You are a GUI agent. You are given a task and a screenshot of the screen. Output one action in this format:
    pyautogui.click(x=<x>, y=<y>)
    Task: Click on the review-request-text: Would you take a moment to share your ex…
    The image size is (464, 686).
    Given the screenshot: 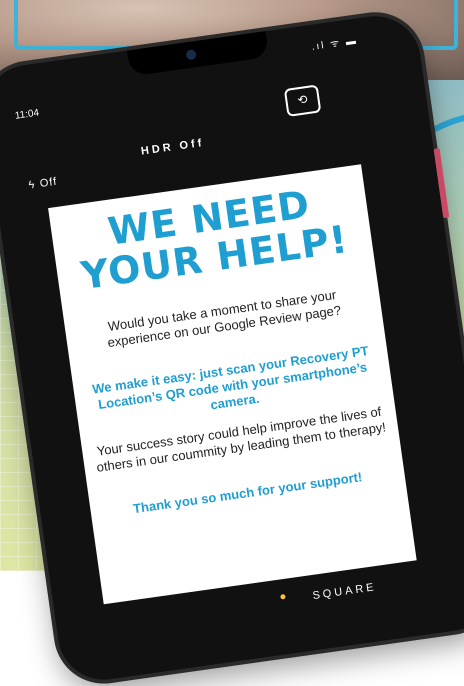 What is the action you would take?
    pyautogui.click(x=224, y=319)
    